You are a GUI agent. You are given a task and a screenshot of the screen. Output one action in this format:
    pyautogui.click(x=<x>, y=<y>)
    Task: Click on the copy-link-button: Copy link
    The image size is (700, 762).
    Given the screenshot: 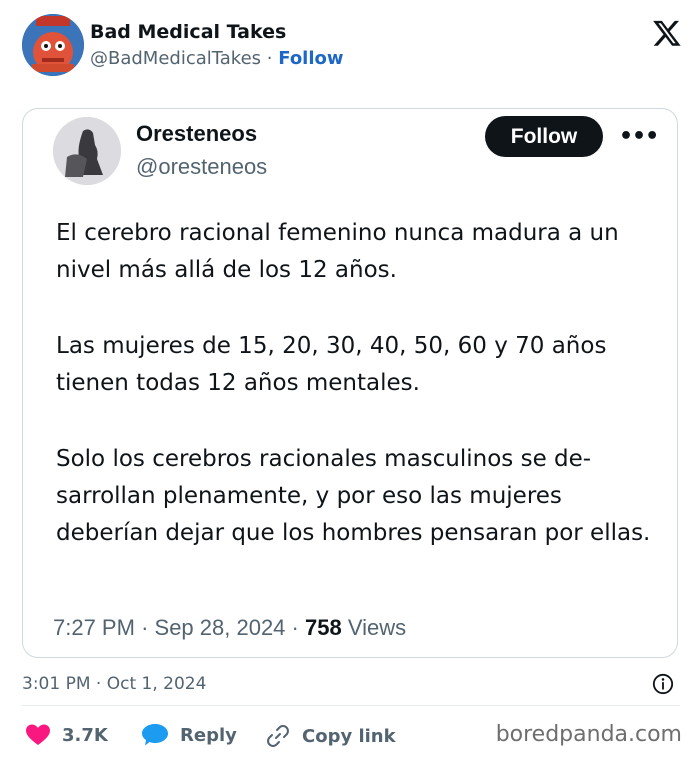 What is the action you would take?
    pyautogui.click(x=331, y=736)
    